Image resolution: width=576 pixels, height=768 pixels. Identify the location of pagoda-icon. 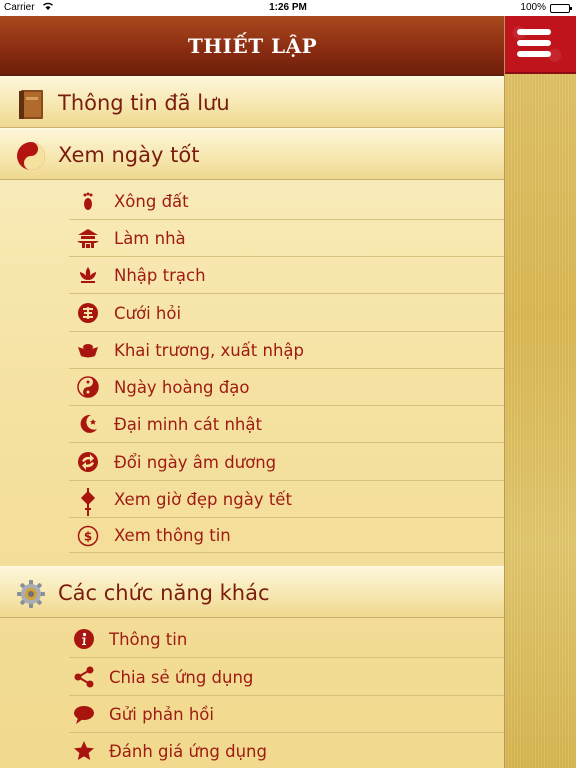
(88, 238).